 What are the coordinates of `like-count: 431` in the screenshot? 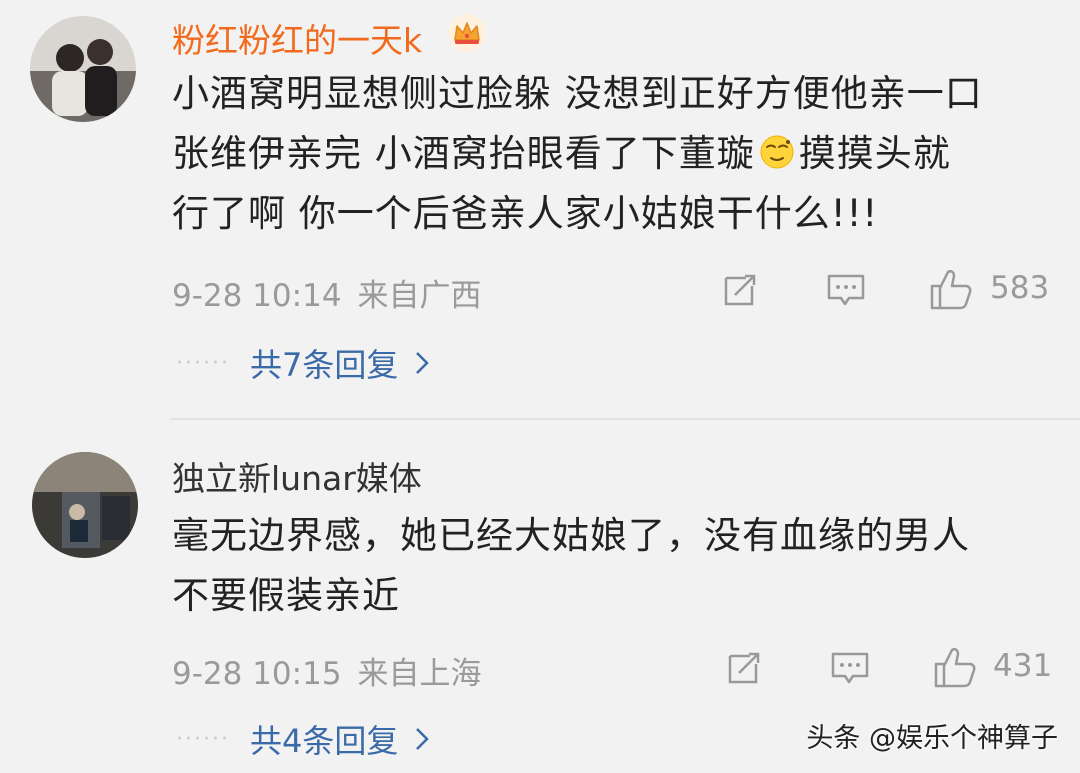 It's located at (1023, 666).